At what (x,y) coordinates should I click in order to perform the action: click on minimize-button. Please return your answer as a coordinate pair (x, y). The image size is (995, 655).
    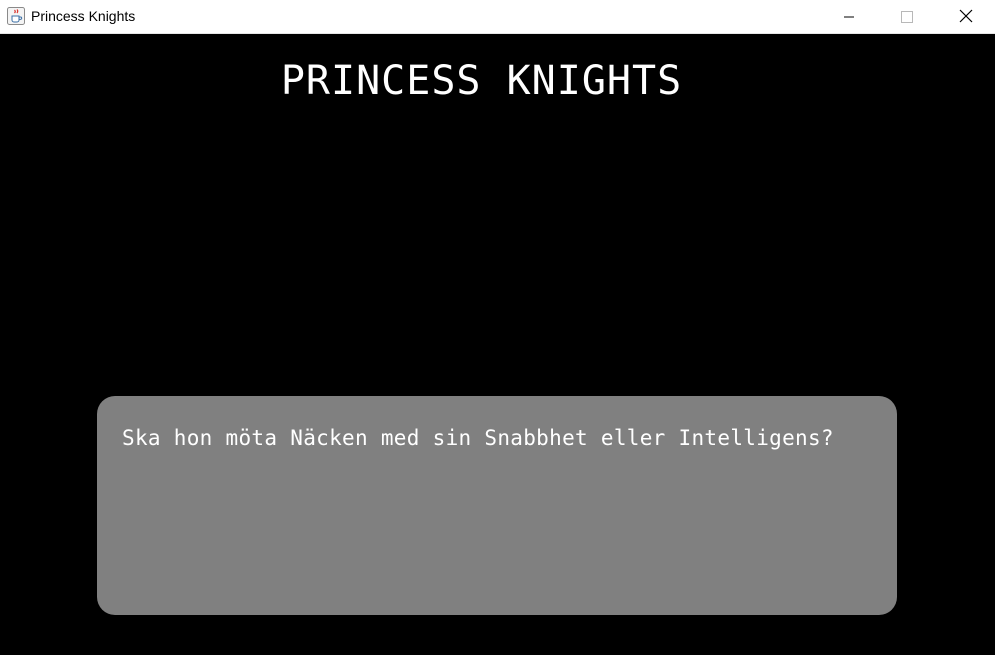
    Looking at the image, I should click on (849, 17).